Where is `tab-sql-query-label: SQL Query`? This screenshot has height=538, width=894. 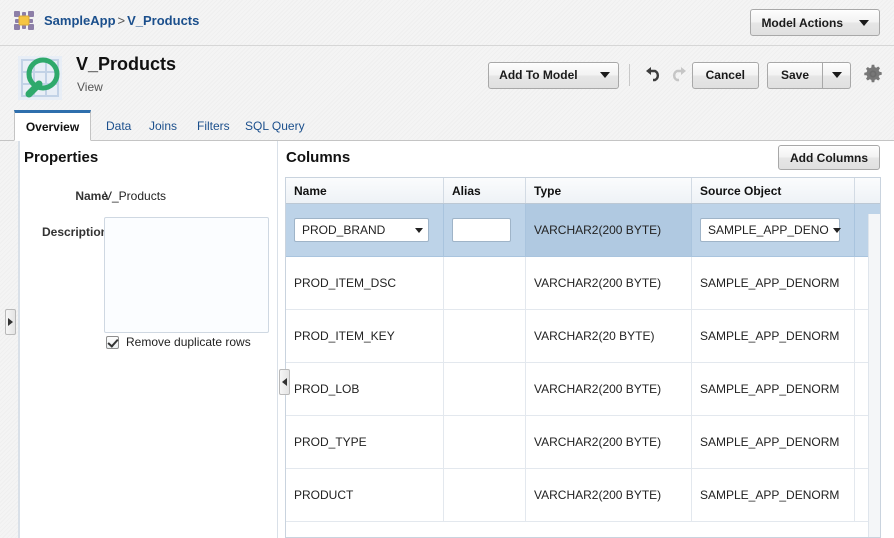 tab-sql-query-label: SQL Query is located at coordinates (275, 125).